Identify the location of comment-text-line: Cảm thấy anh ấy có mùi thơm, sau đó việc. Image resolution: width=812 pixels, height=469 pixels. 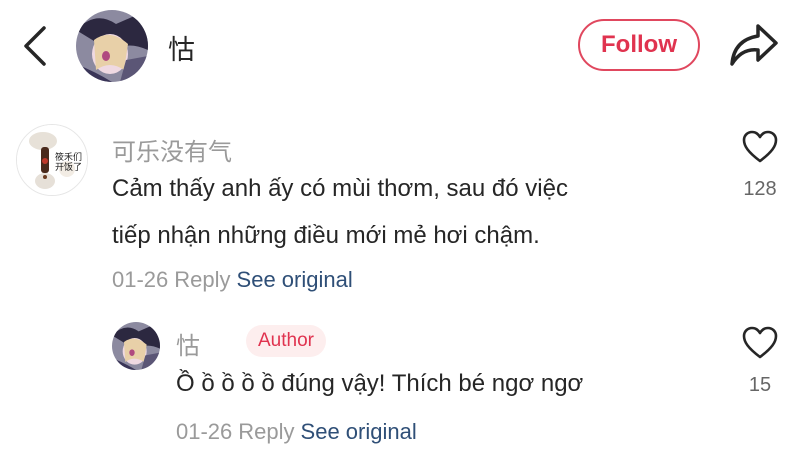
(340, 188).